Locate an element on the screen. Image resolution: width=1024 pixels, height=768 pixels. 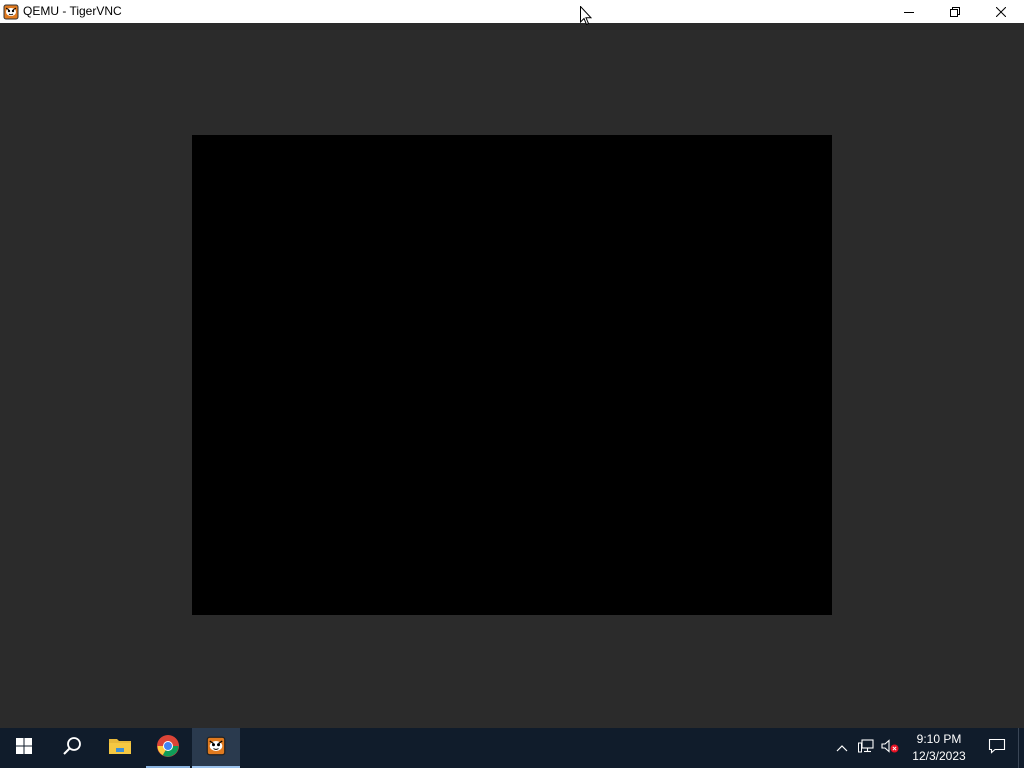
folder-icon is located at coordinates (120, 748).